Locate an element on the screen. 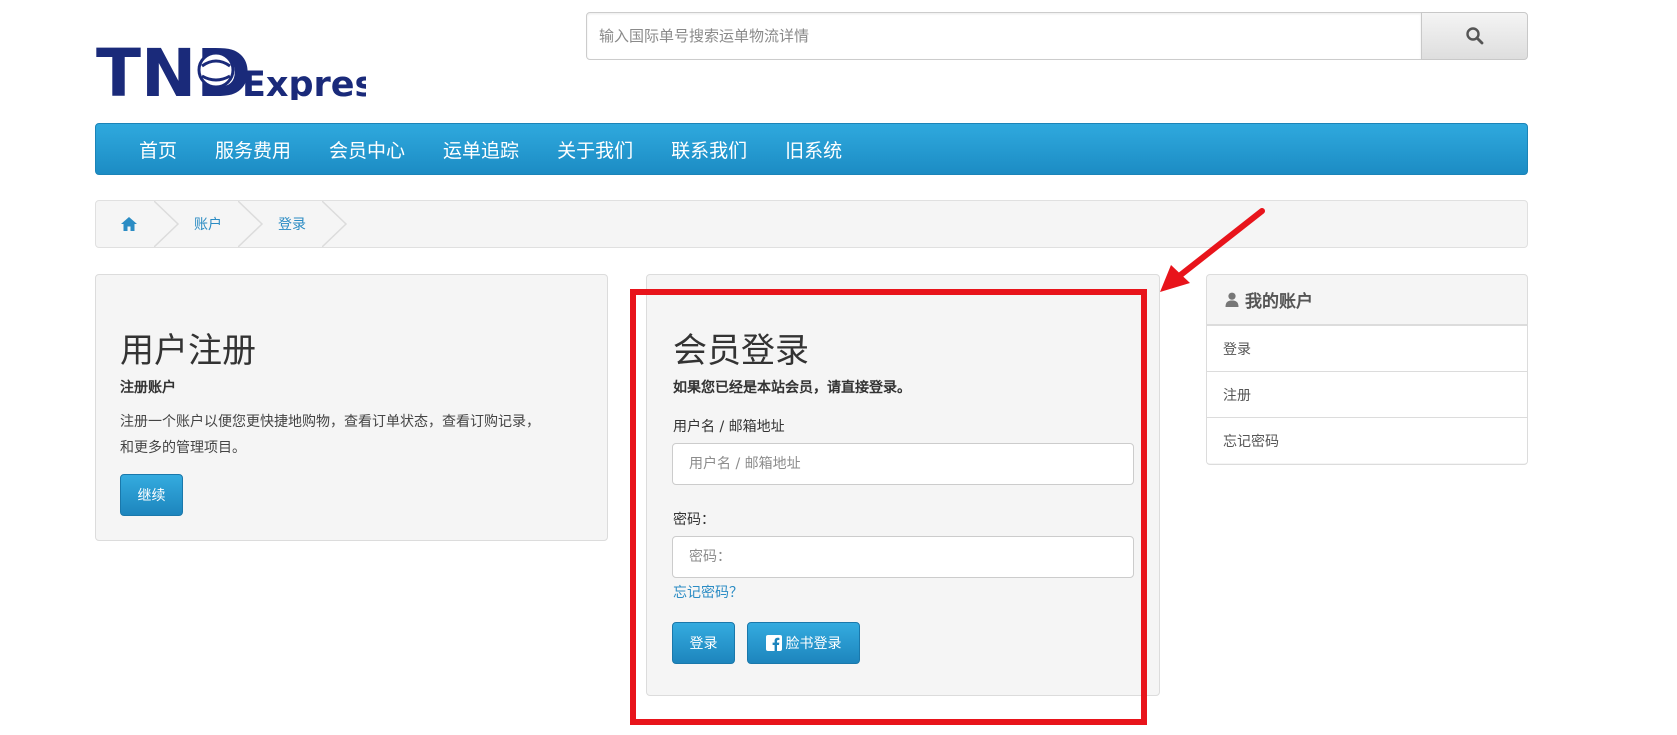 This screenshot has width=1677, height=735. register-subtitle: 注册账户 is located at coordinates (148, 388).